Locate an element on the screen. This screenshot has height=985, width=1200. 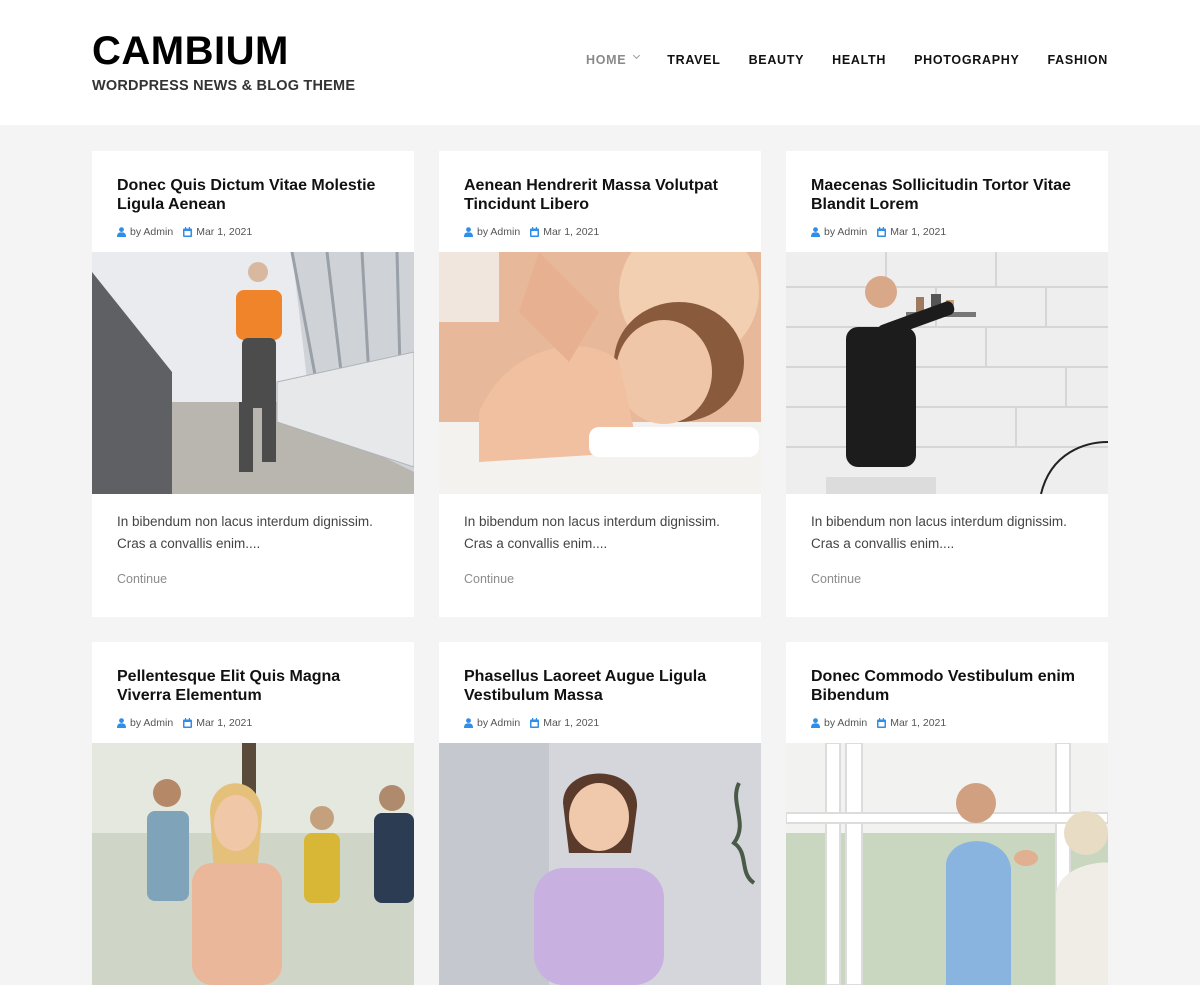
nav-item-travel: TRAVEL is located at coordinates (693, 60).